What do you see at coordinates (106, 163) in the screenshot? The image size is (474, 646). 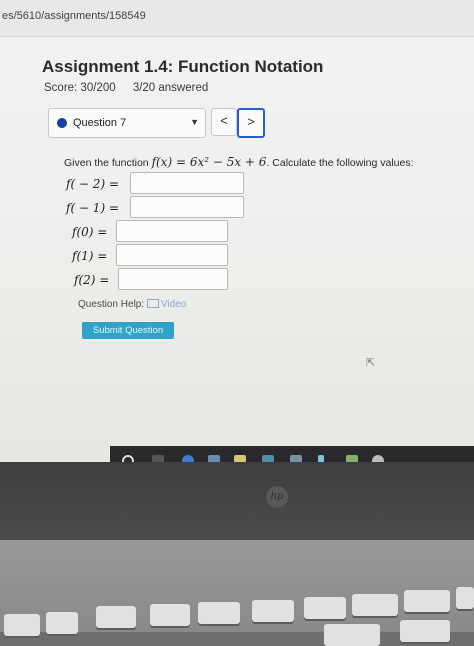 I see `prompt-intro: Given the function` at bounding box center [106, 163].